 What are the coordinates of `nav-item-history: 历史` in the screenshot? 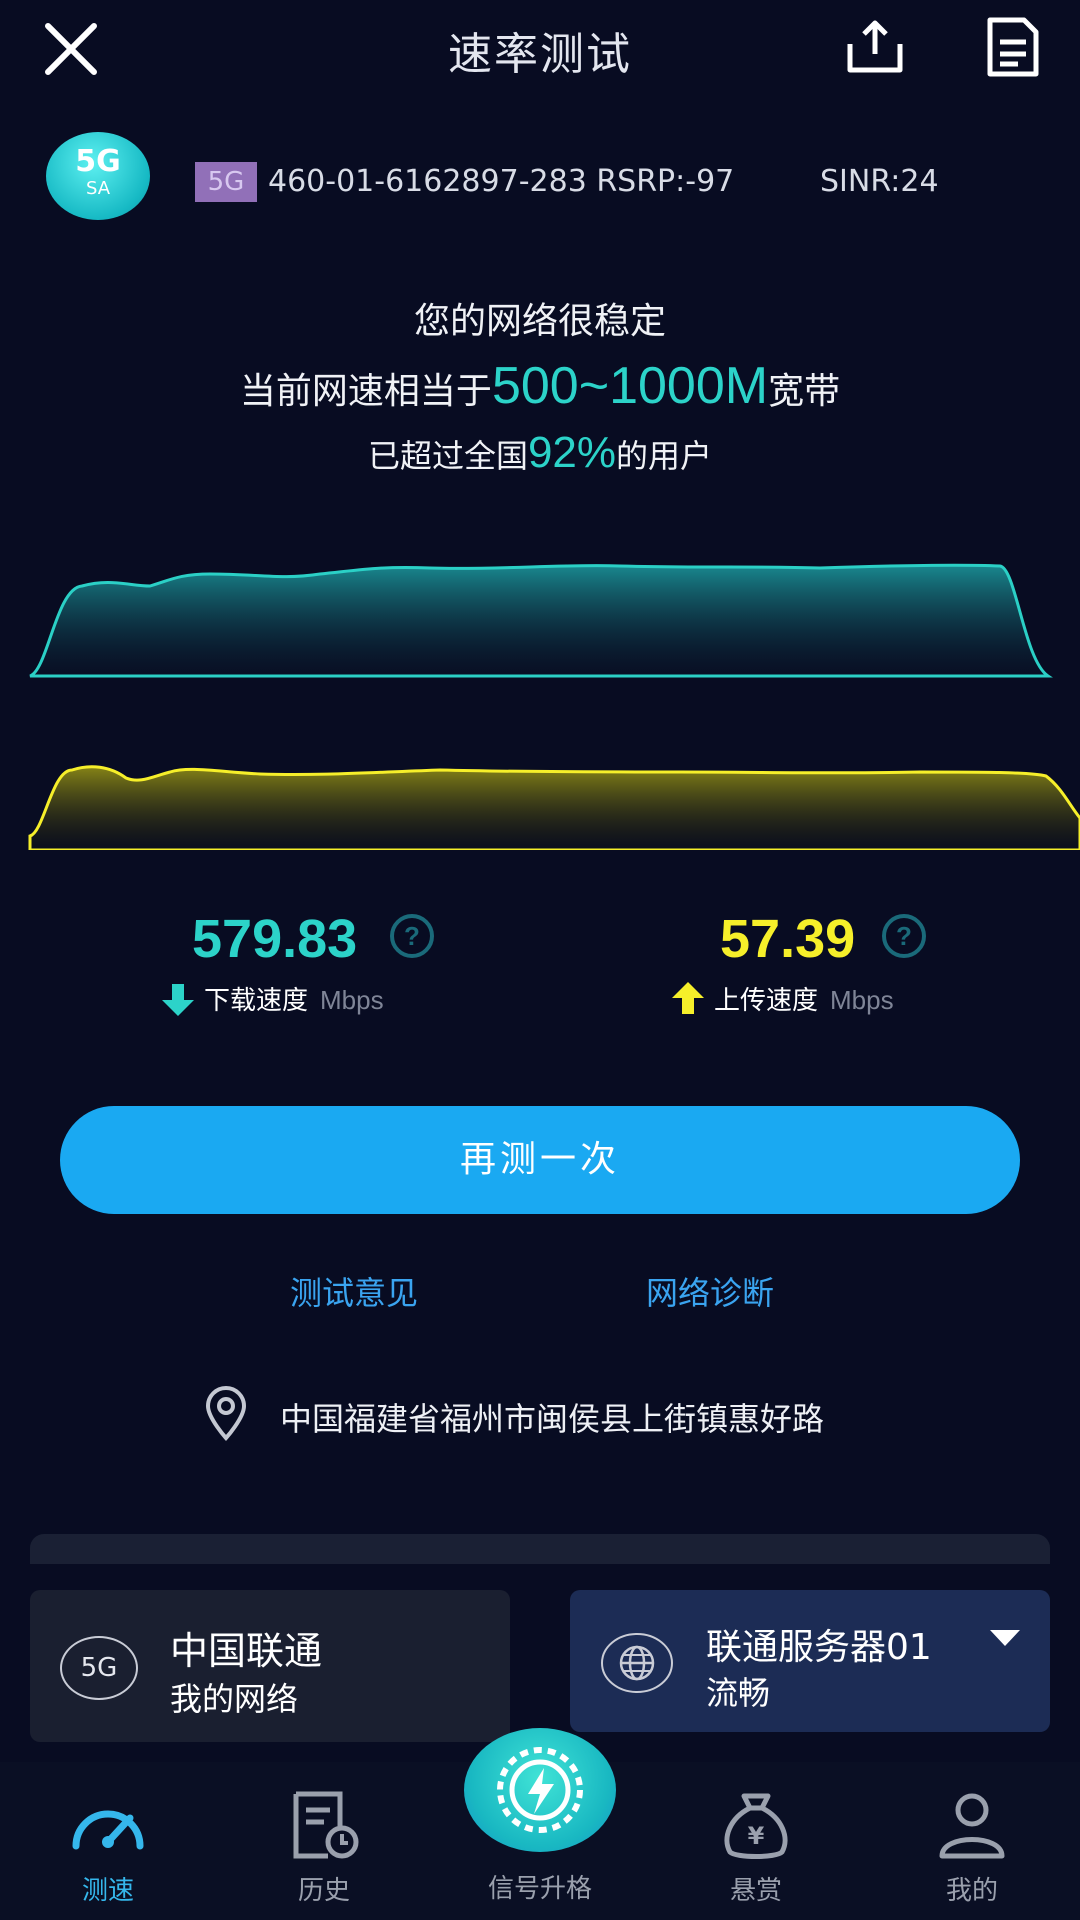 It's located at (324, 1848).